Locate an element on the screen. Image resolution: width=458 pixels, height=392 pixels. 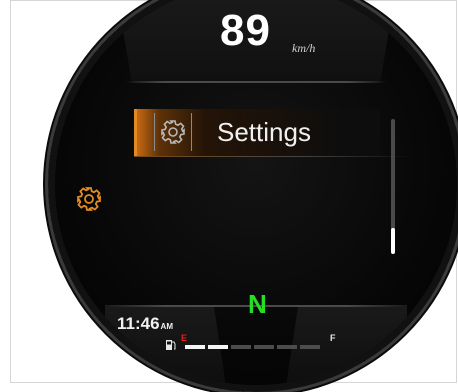
fuel-gauge is located at coordinates (261, 348).